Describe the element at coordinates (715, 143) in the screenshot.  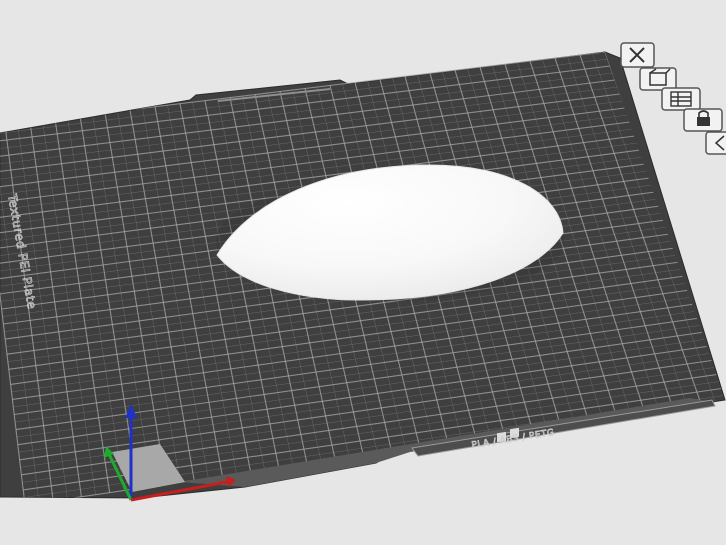
I see `settings-button` at that location.